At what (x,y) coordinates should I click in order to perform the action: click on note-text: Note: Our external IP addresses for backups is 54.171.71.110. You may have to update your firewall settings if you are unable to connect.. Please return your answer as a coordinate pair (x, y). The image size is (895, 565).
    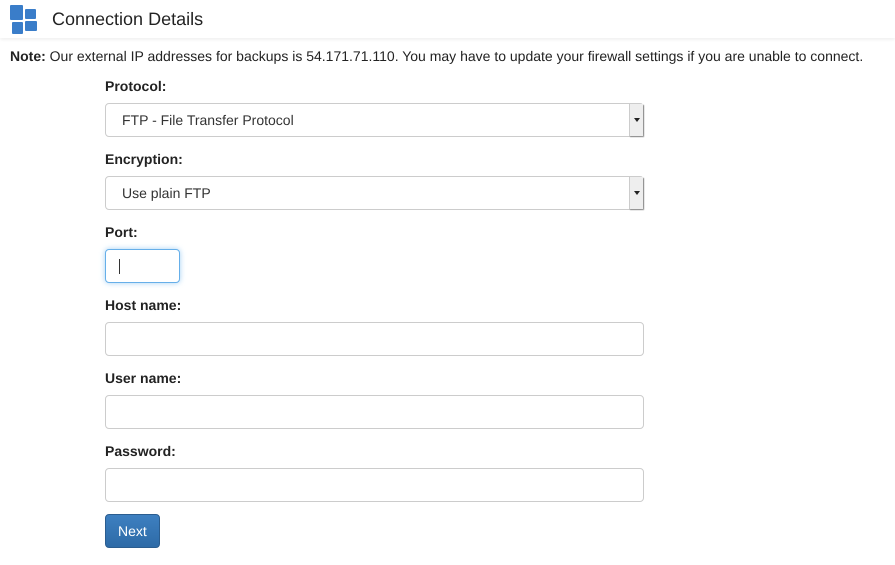
    Looking at the image, I should click on (436, 56).